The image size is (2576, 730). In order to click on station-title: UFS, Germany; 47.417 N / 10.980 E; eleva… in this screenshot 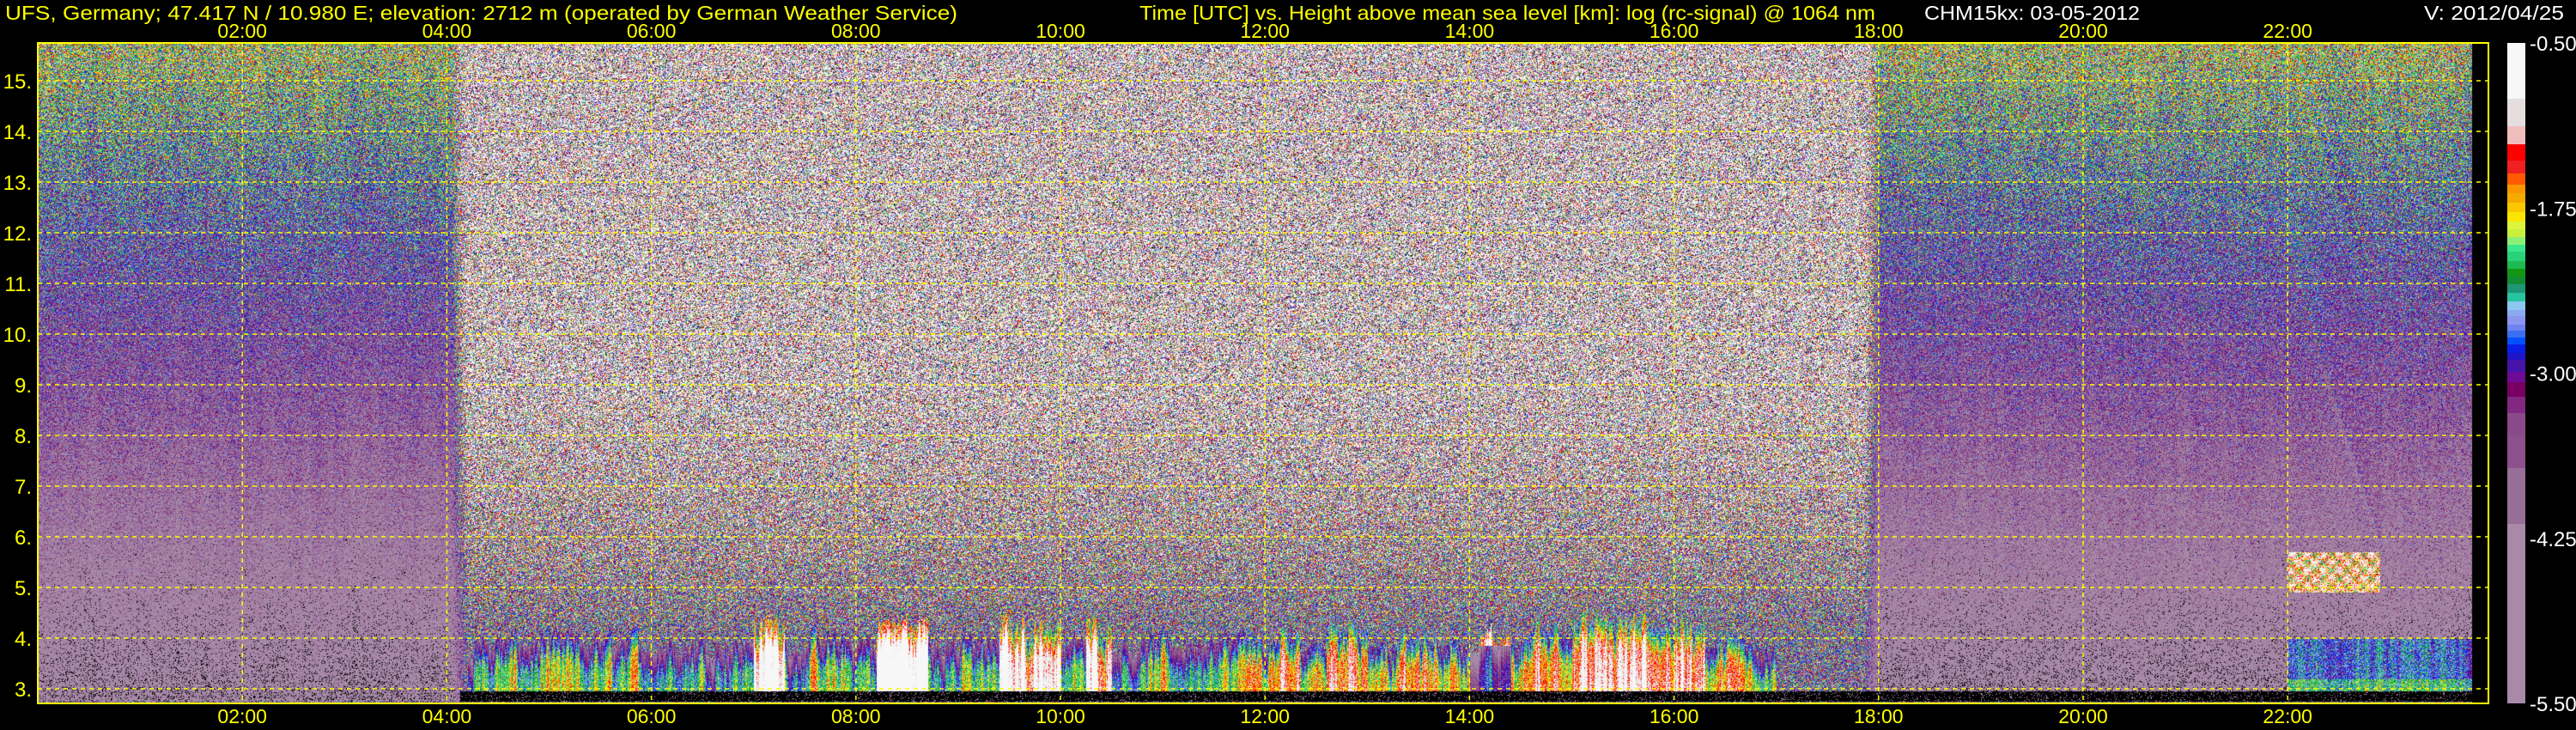, I will do `click(481, 13)`.